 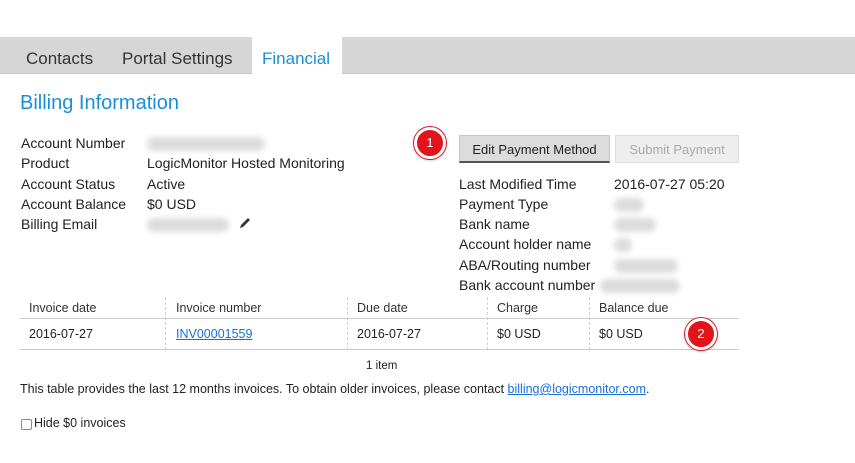 What do you see at coordinates (59, 224) in the screenshot?
I see `billing-email-label: Billing Email` at bounding box center [59, 224].